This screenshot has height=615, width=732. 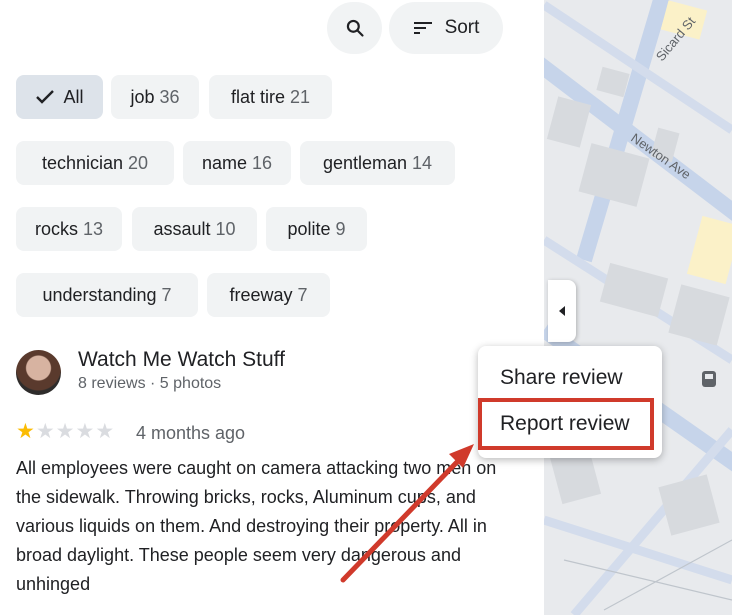 What do you see at coordinates (150, 383) in the screenshot?
I see `reviewer-meta: 8 reviews · 5 photos` at bounding box center [150, 383].